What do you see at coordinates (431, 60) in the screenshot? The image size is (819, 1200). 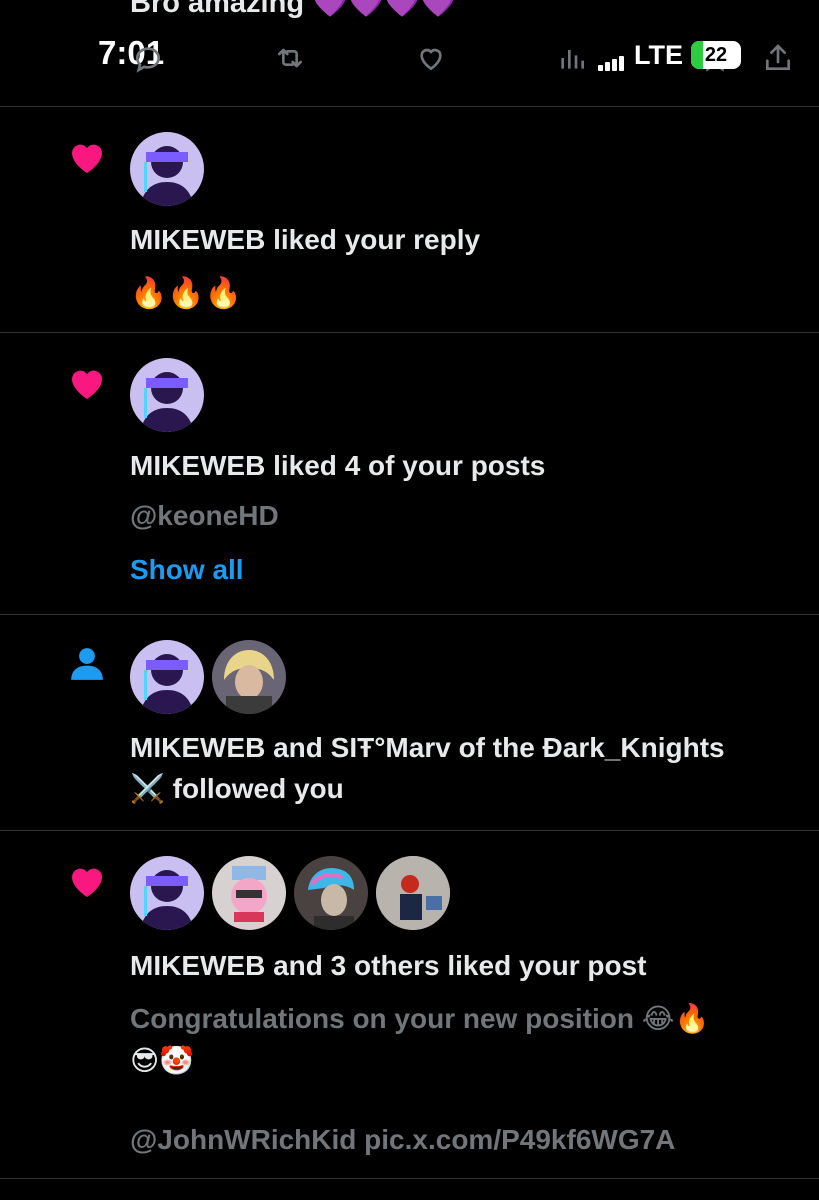 I see `like-icon` at bounding box center [431, 60].